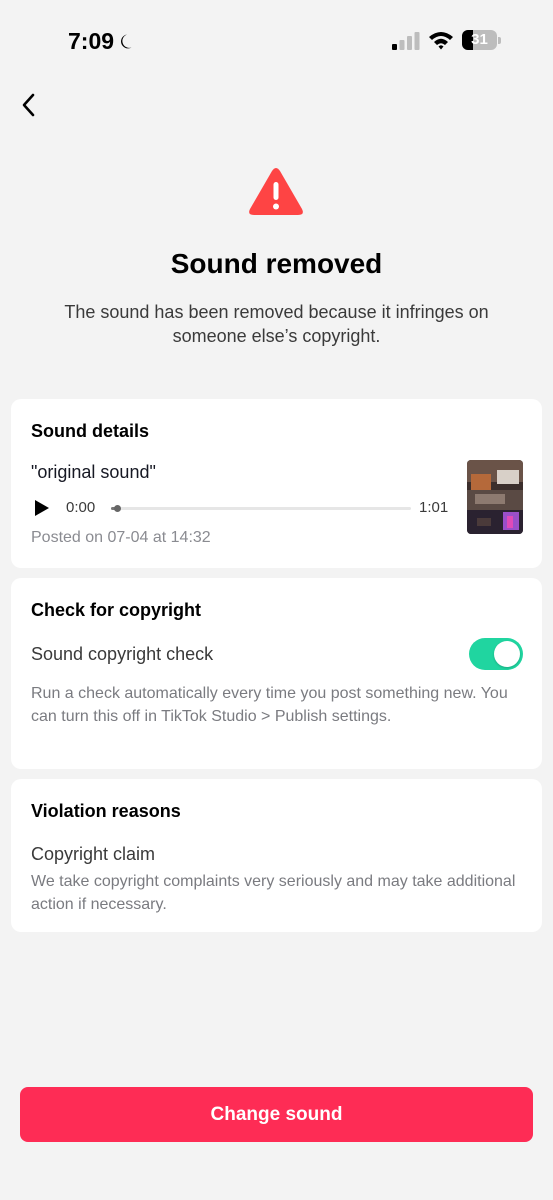 The height and width of the screenshot is (1200, 553). What do you see at coordinates (93, 854) in the screenshot?
I see `violation-reason: Copyright claim` at bounding box center [93, 854].